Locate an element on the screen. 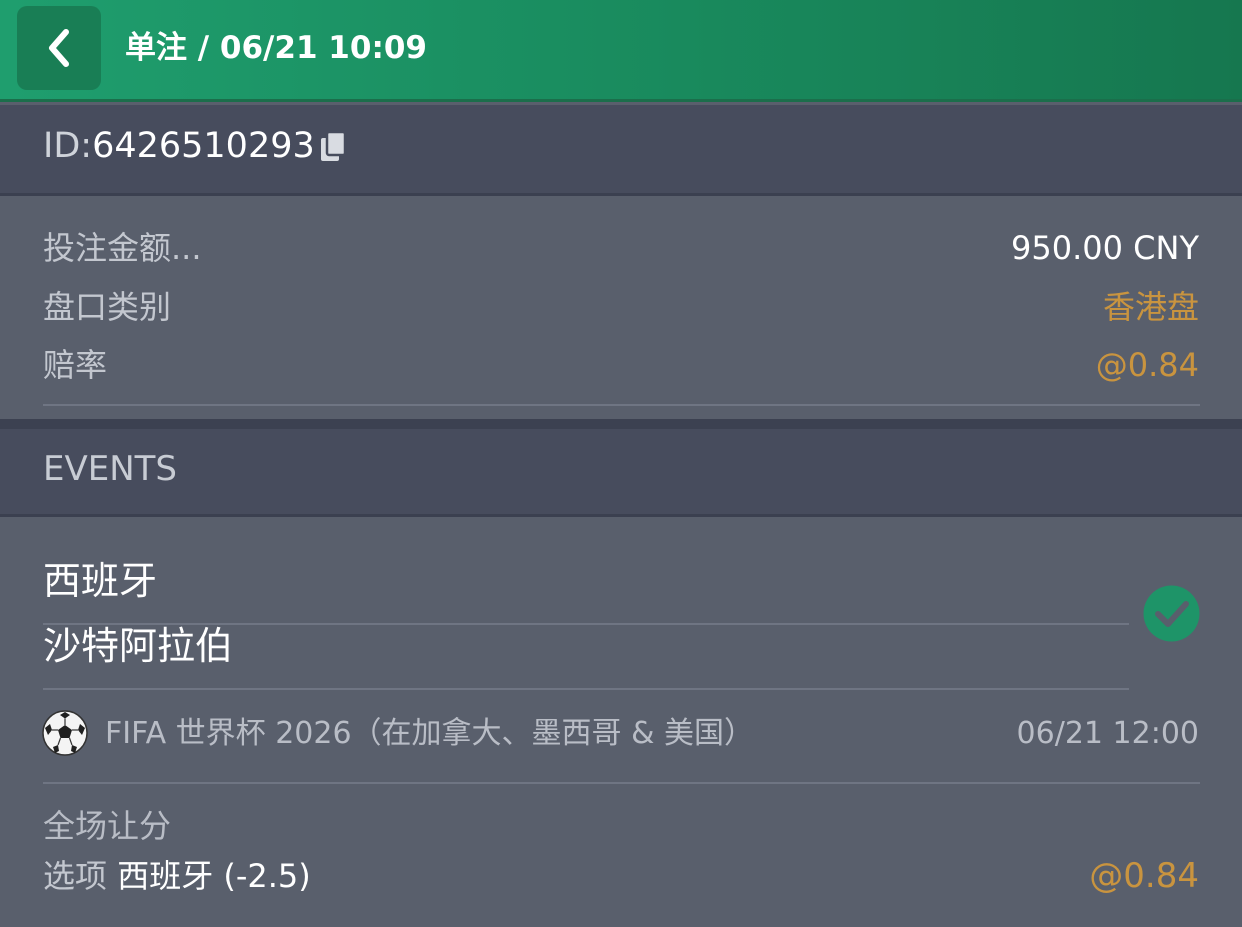  ticket-id-label: ID: is located at coordinates (68, 146).